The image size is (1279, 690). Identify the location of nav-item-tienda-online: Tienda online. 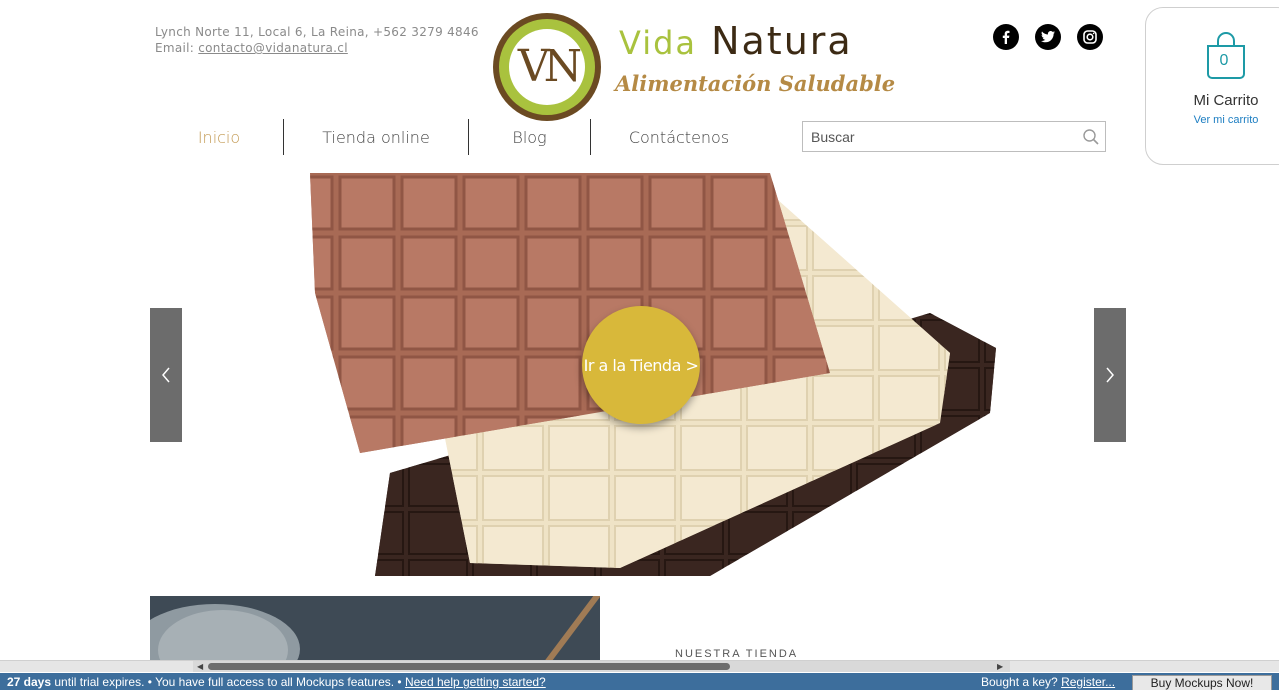
(376, 137).